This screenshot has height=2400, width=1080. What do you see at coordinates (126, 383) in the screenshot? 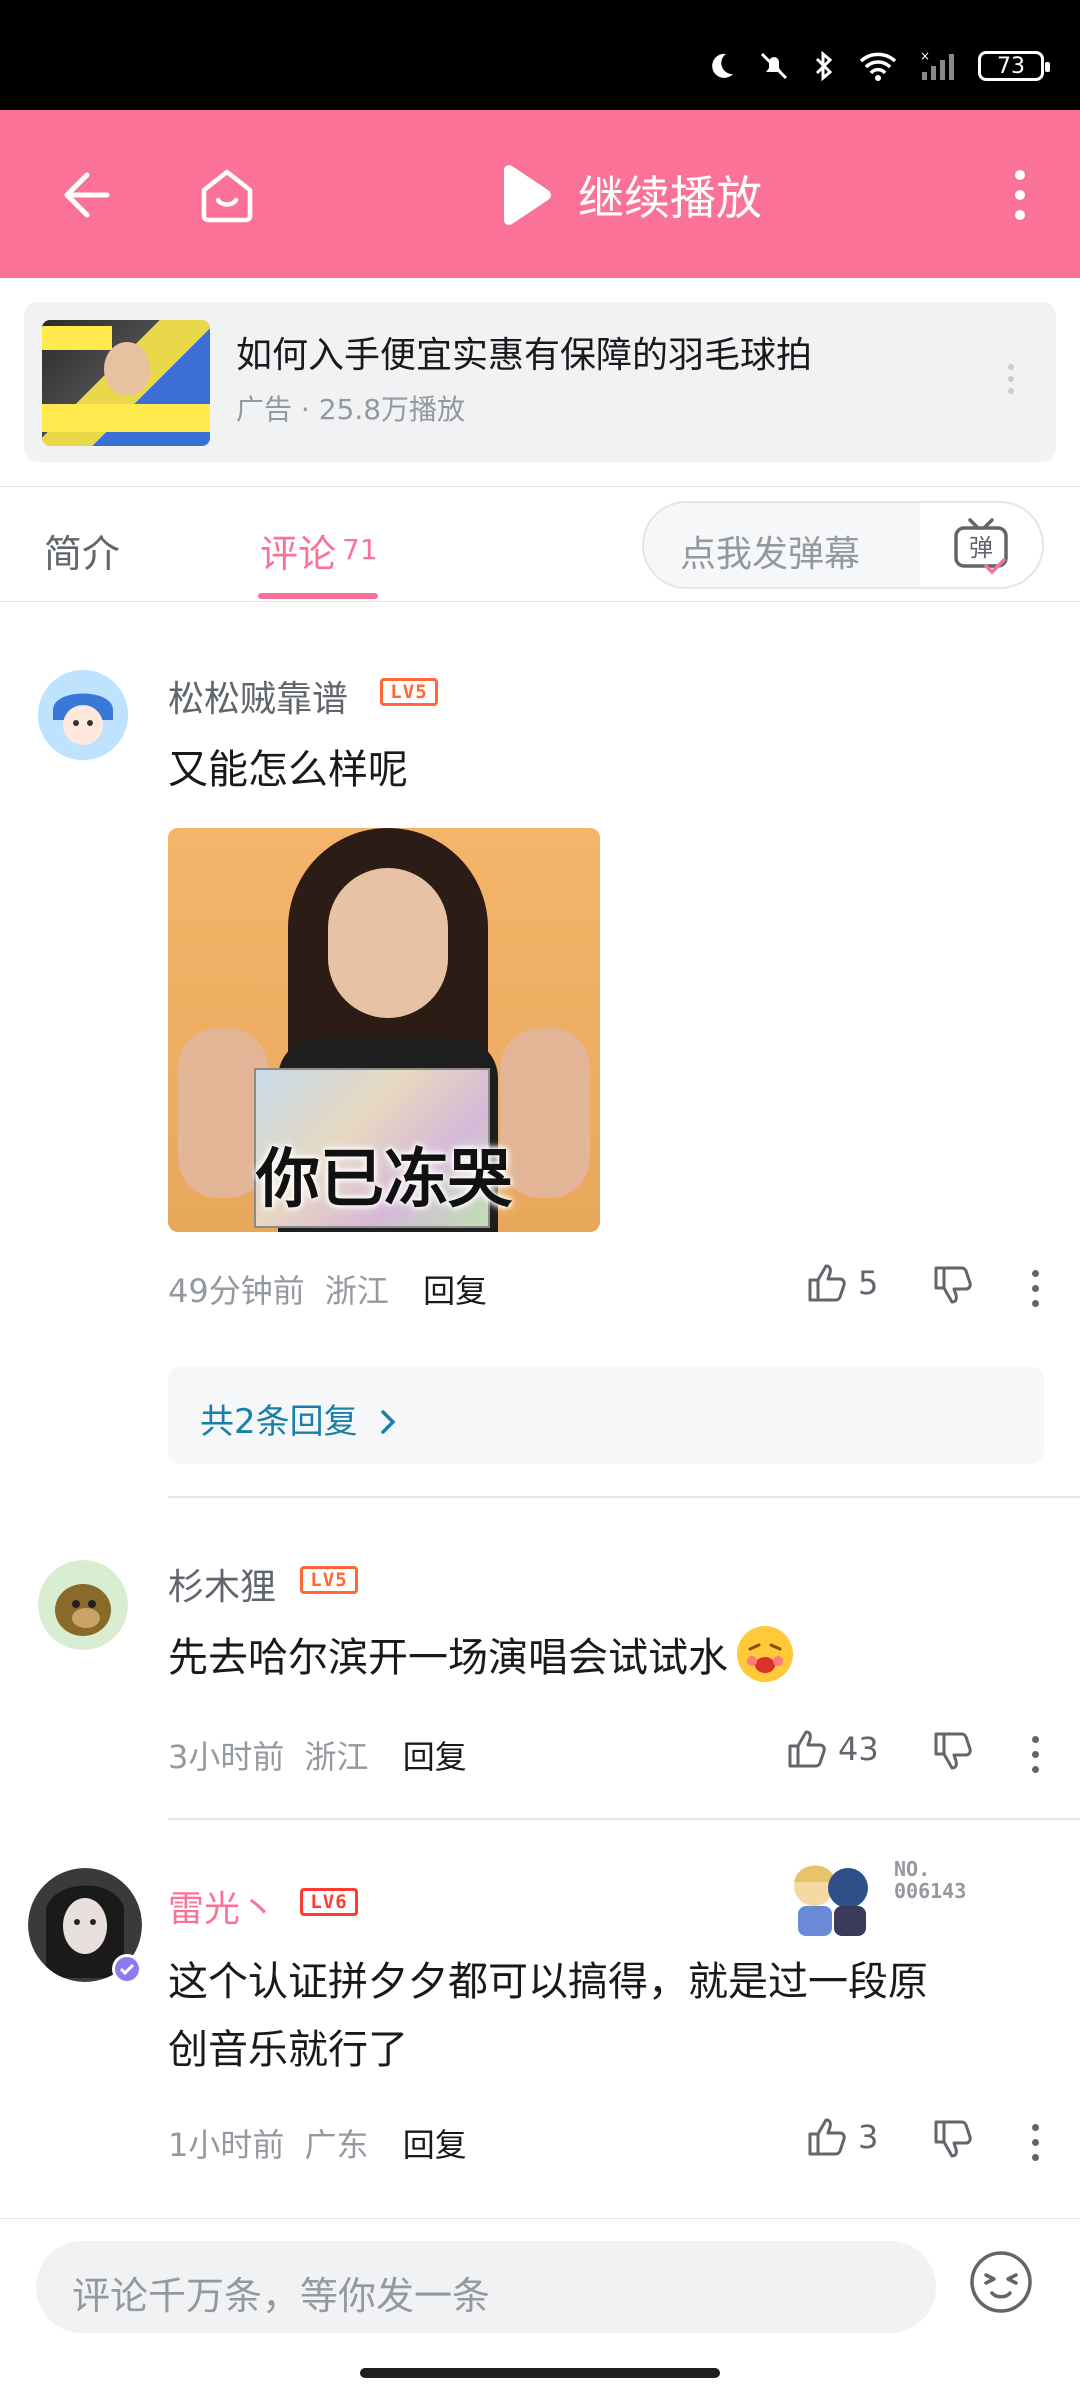
I see `ad-thumbnail` at bounding box center [126, 383].